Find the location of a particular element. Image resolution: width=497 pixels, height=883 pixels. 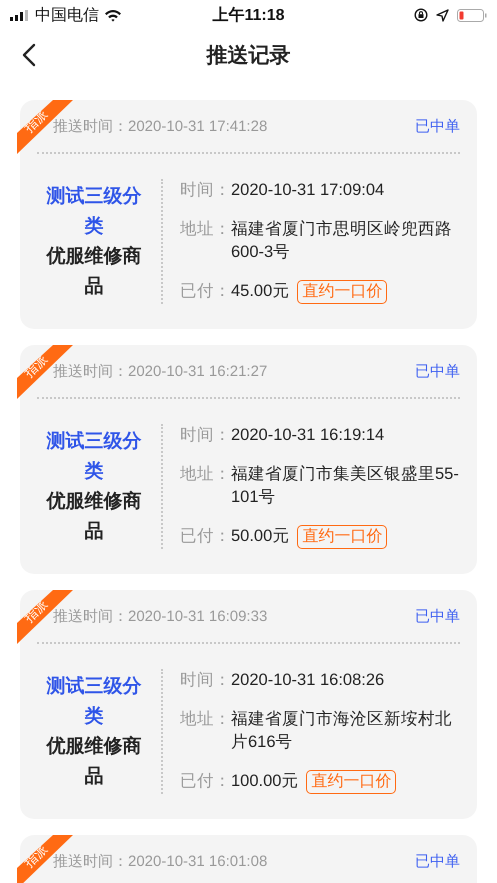

field-value: 2020-10-31 17:09:04 is located at coordinates (307, 190).